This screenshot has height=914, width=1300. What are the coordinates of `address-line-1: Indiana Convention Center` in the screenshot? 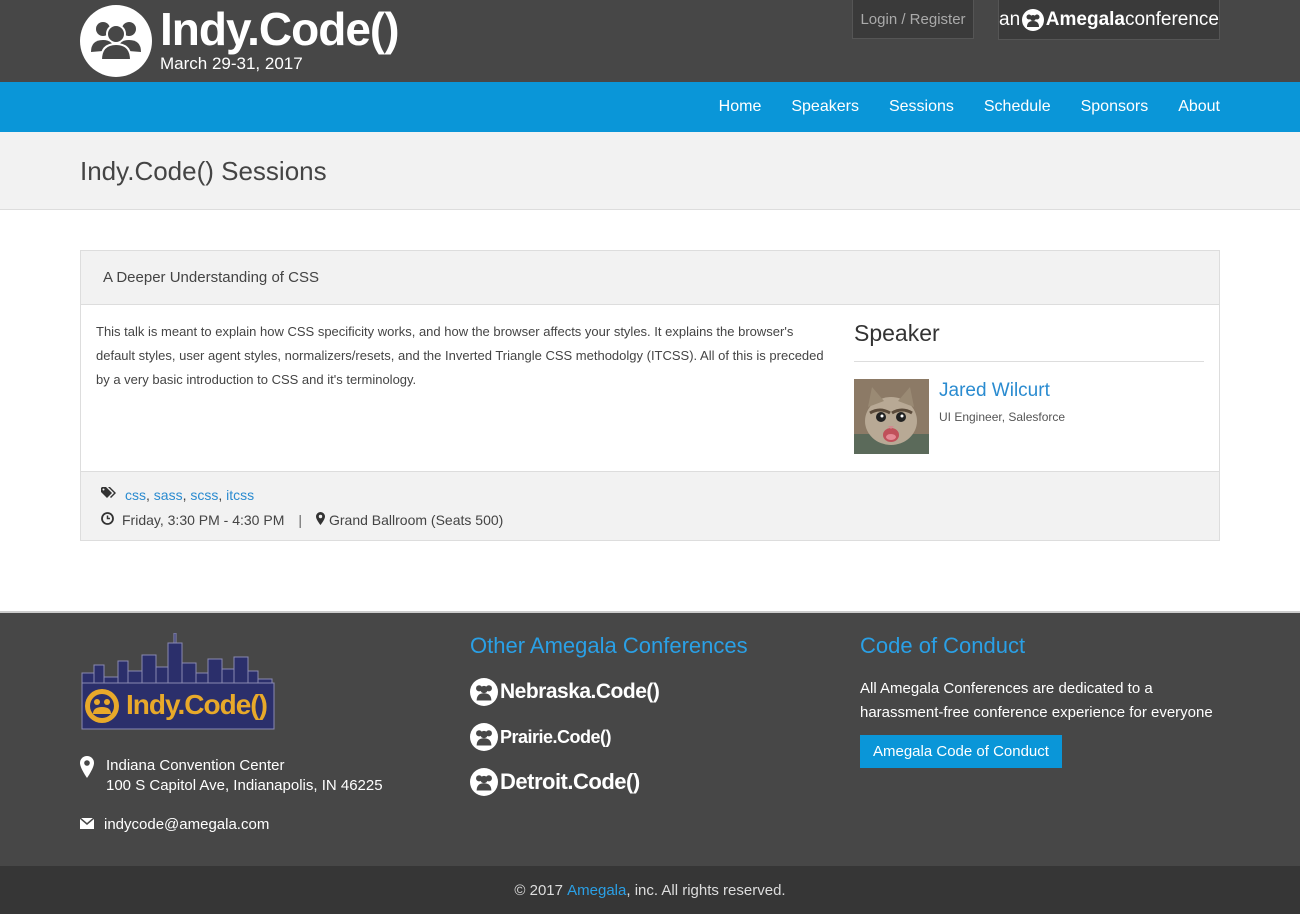 It's located at (195, 765).